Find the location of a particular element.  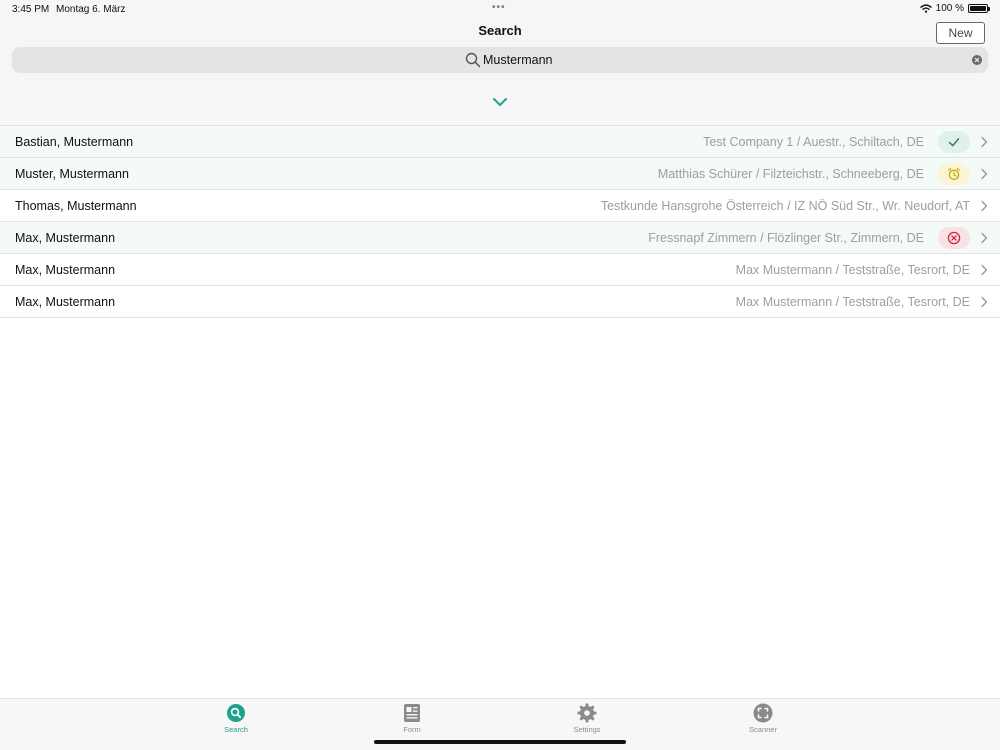

tab-search: Search is located at coordinates (236, 718).